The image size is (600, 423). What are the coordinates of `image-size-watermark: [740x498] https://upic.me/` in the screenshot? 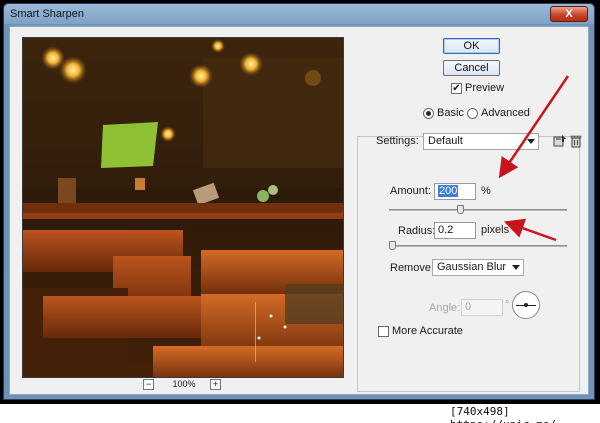 It's located at (503, 414).